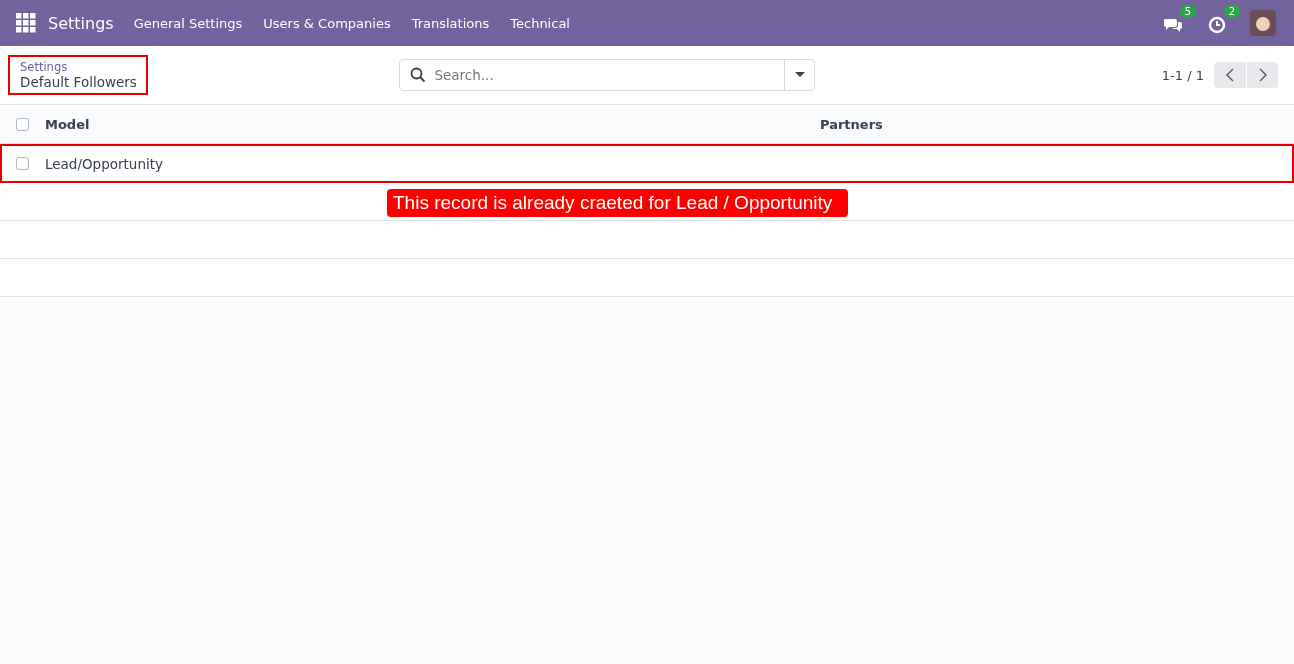 This screenshot has height=664, width=1294. Describe the element at coordinates (1262, 75) in the screenshot. I see `chevron-right-icon` at that location.